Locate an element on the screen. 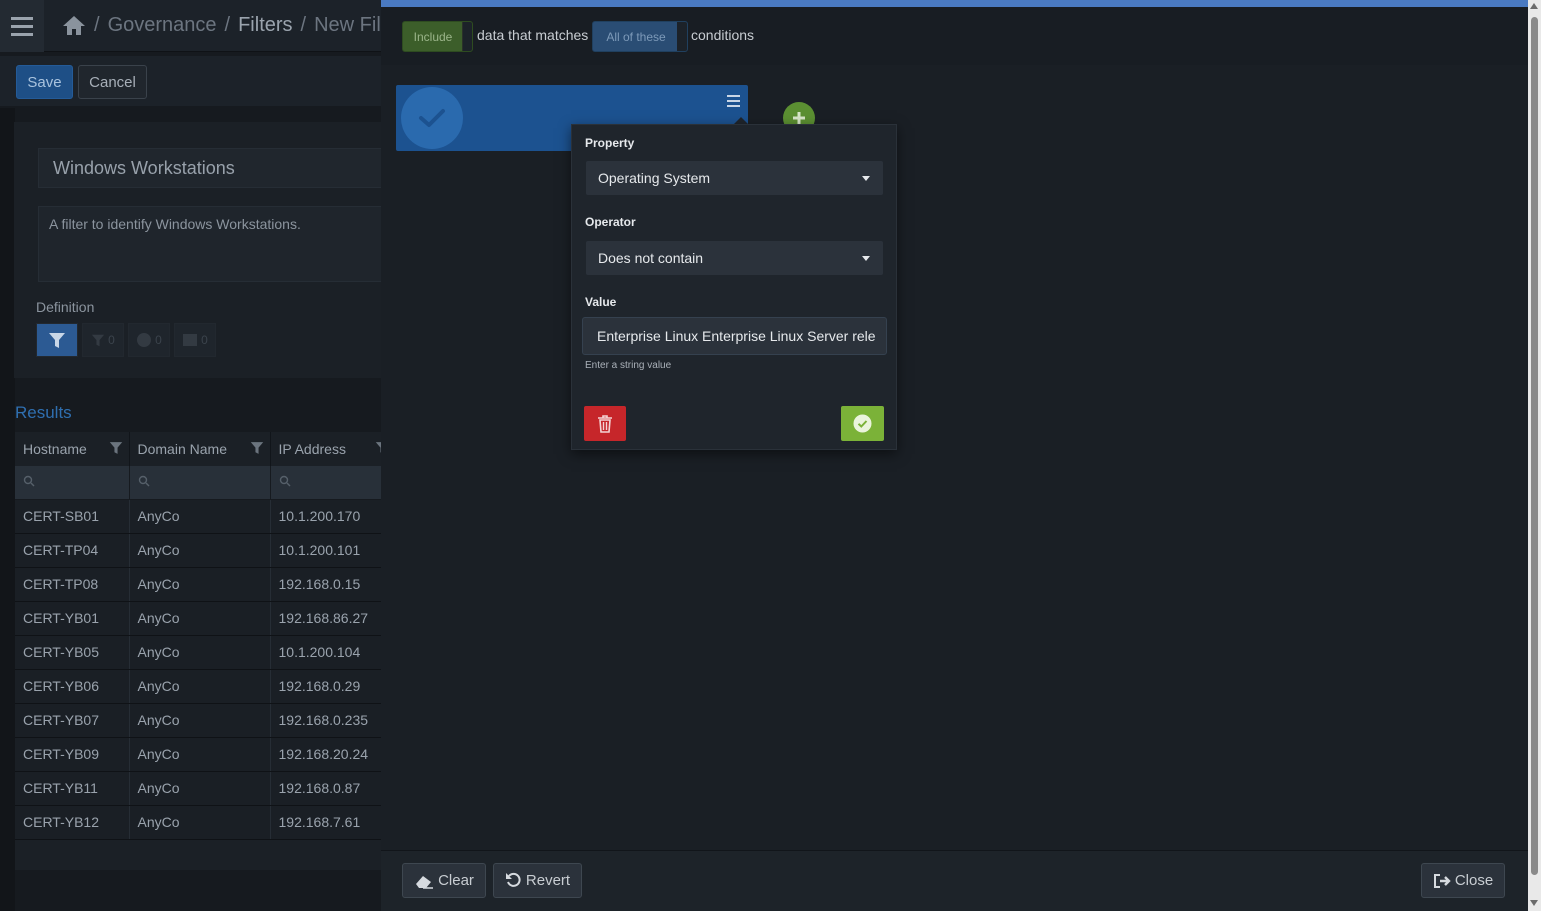 Image resolution: width=1541 pixels, height=911 pixels. undo-icon is located at coordinates (513, 879).